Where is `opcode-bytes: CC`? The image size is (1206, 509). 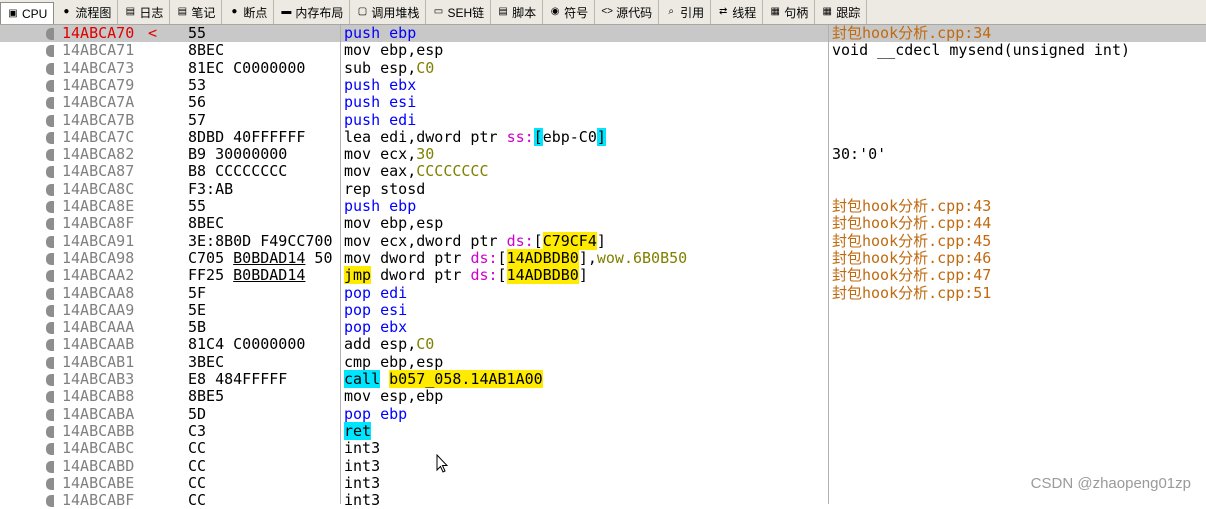 opcode-bytes: CC is located at coordinates (197, 483).